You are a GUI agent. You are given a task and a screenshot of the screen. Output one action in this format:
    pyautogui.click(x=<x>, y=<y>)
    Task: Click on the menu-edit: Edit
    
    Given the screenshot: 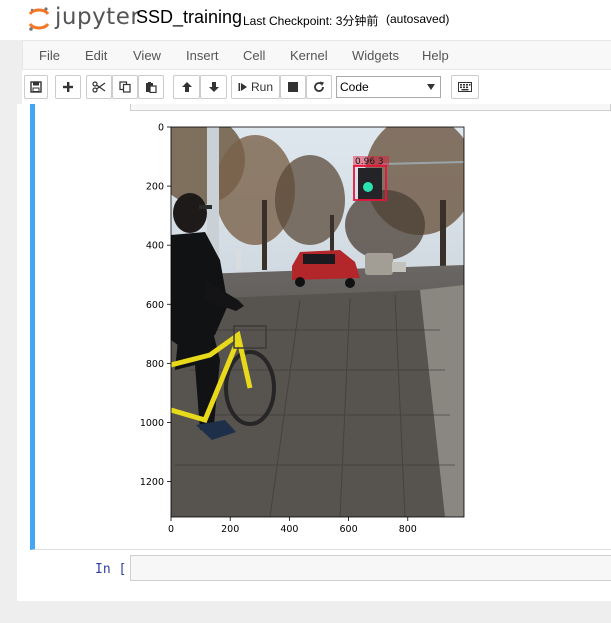 What is the action you would take?
    pyautogui.click(x=96, y=55)
    